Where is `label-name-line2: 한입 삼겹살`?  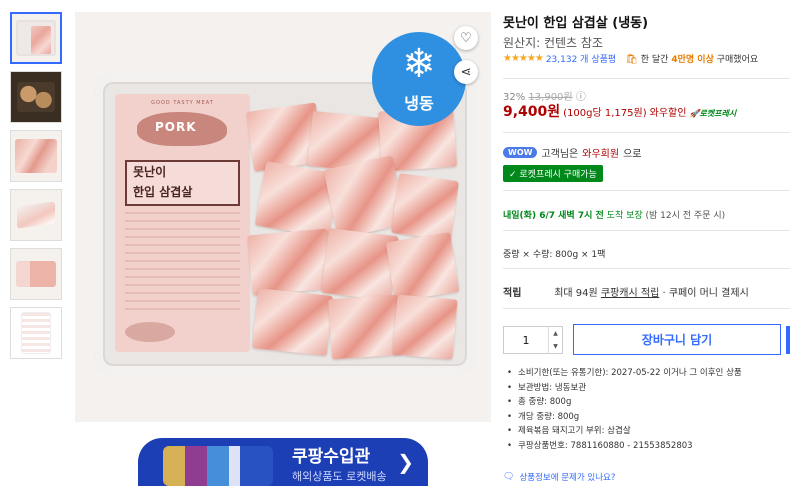 label-name-line2: 한입 삼겹살 is located at coordinates (163, 192).